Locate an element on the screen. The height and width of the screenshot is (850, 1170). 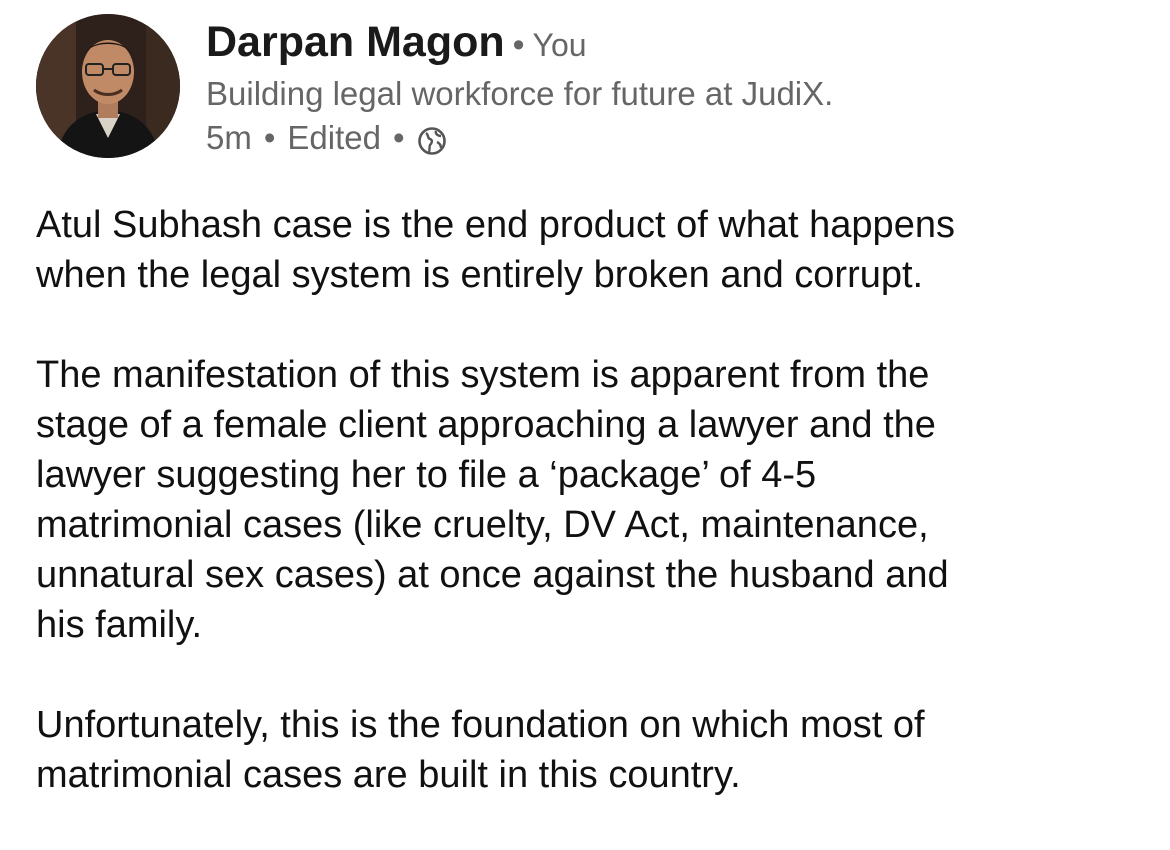
globe-icon is located at coordinates (432, 139).